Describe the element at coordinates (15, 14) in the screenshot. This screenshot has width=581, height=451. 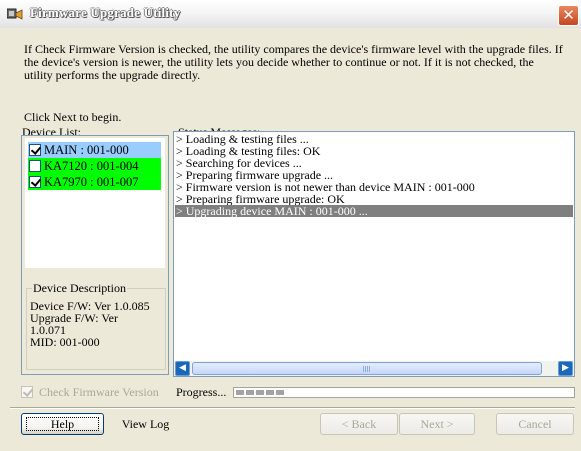
I see `app-icon` at that location.